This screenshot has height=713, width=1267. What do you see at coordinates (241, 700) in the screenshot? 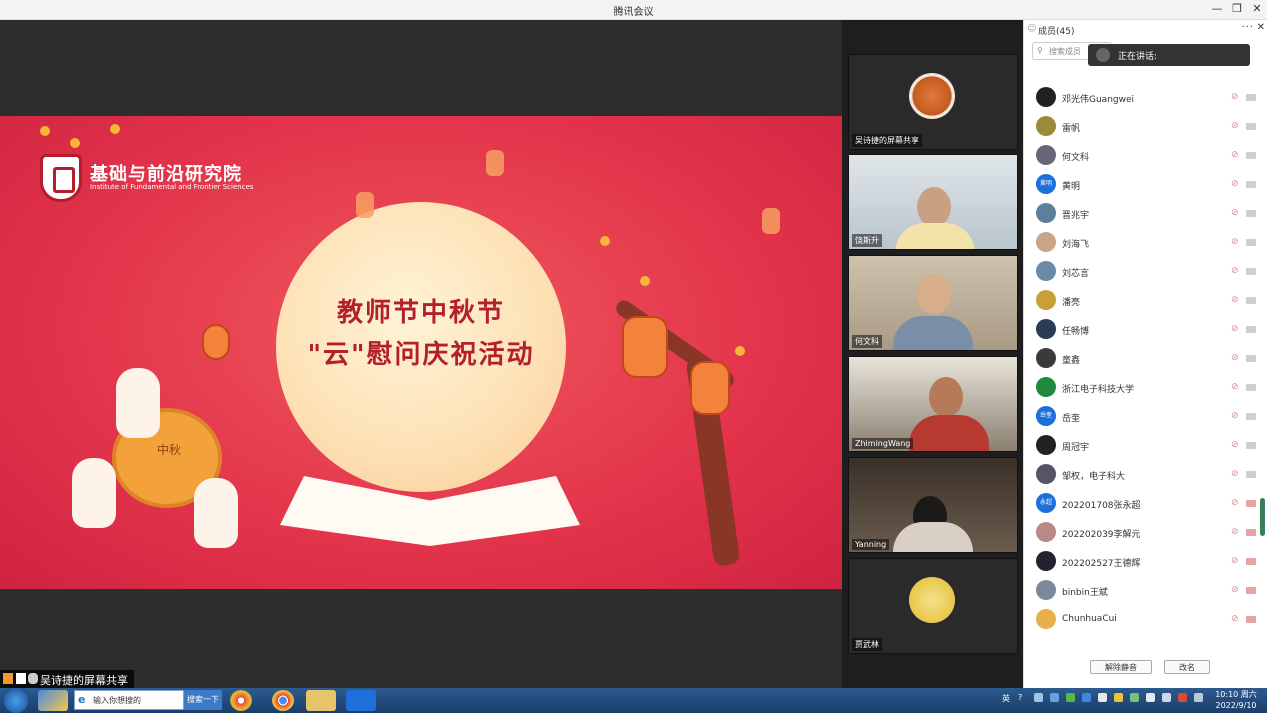
I see `360-browser-icon` at bounding box center [241, 700].